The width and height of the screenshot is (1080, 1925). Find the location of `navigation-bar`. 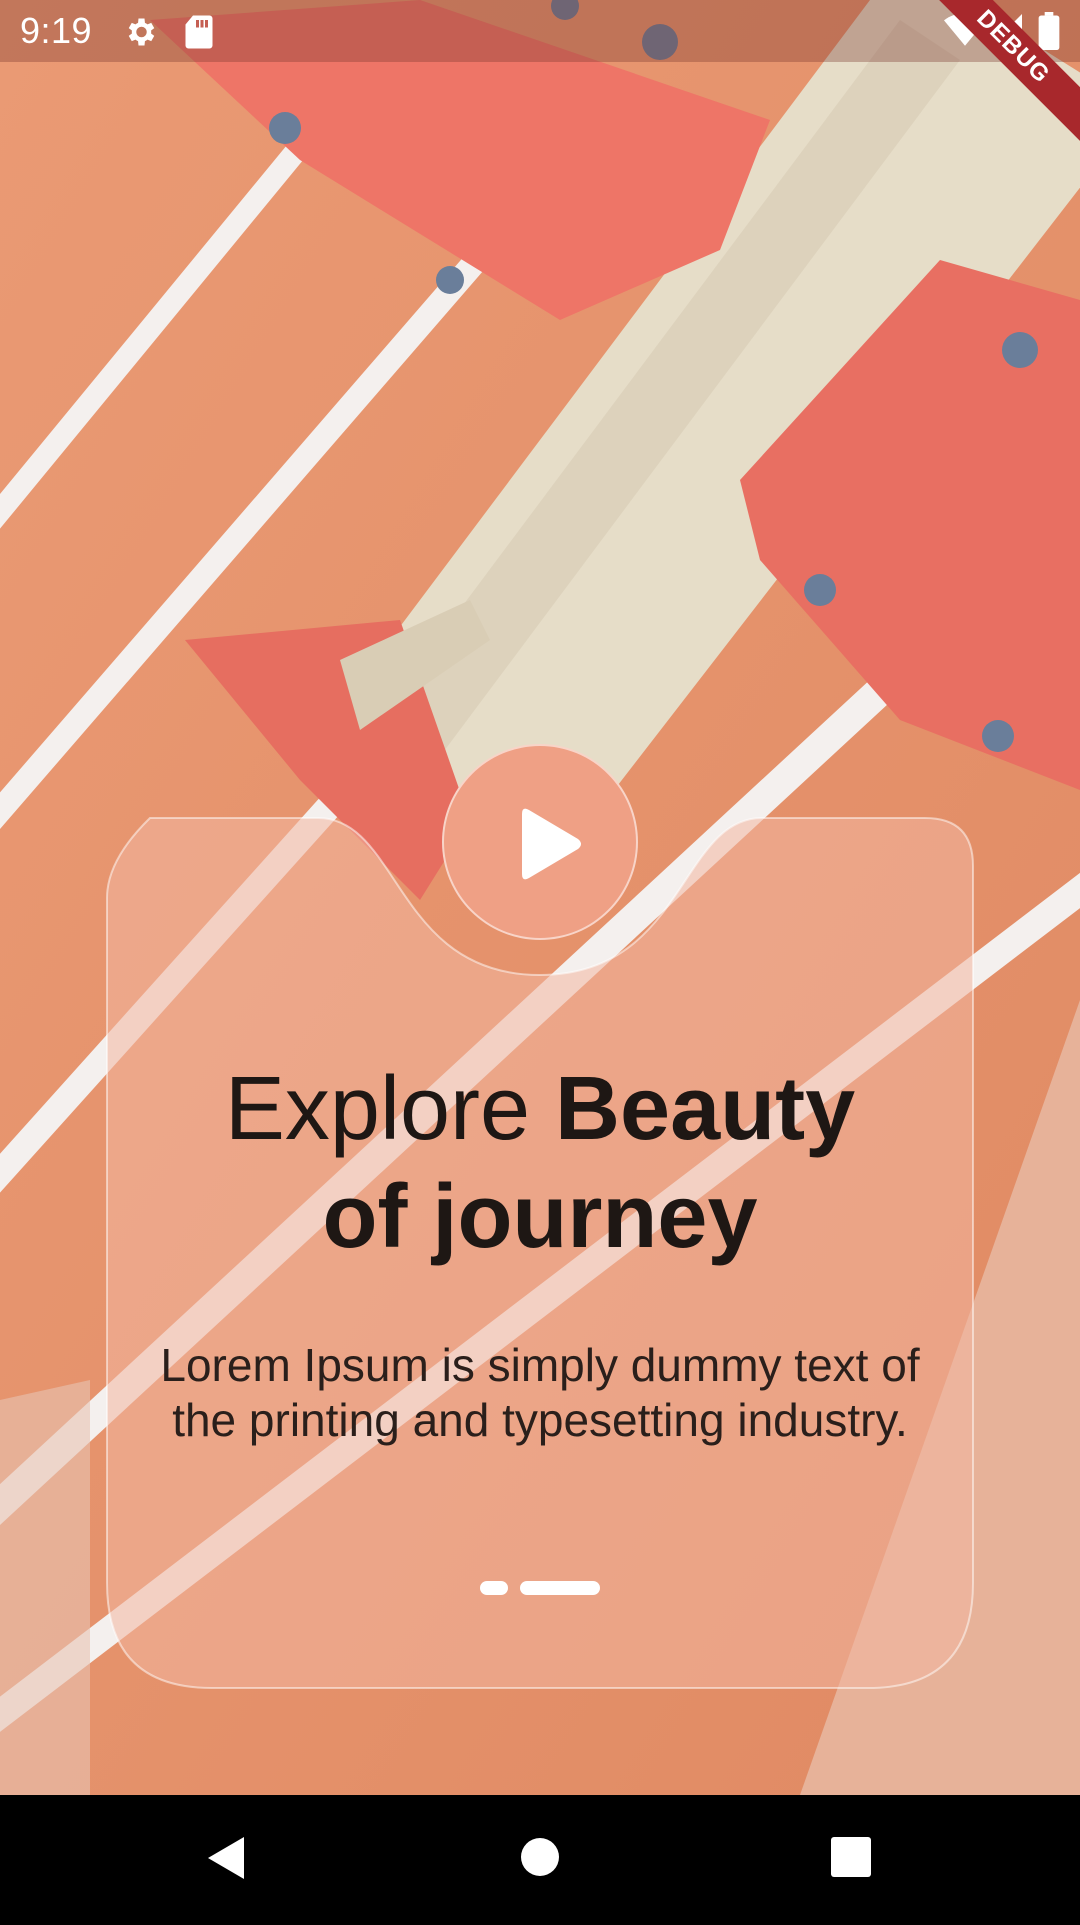

navigation-bar is located at coordinates (540, 1857).